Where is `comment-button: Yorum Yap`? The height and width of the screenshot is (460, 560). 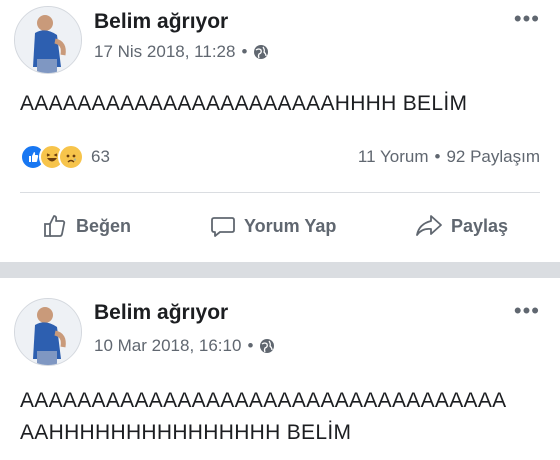 comment-button: Yorum Yap is located at coordinates (273, 226).